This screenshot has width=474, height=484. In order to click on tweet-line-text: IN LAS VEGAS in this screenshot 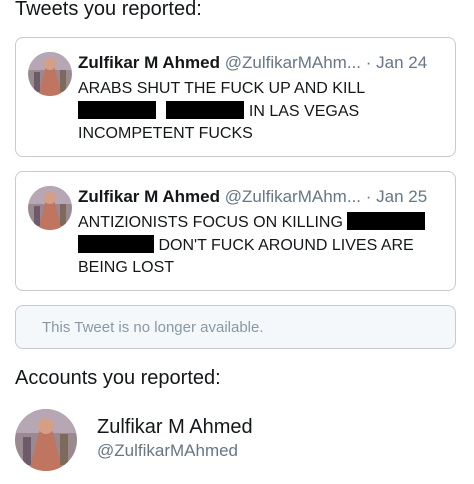, I will do `click(304, 111)`.